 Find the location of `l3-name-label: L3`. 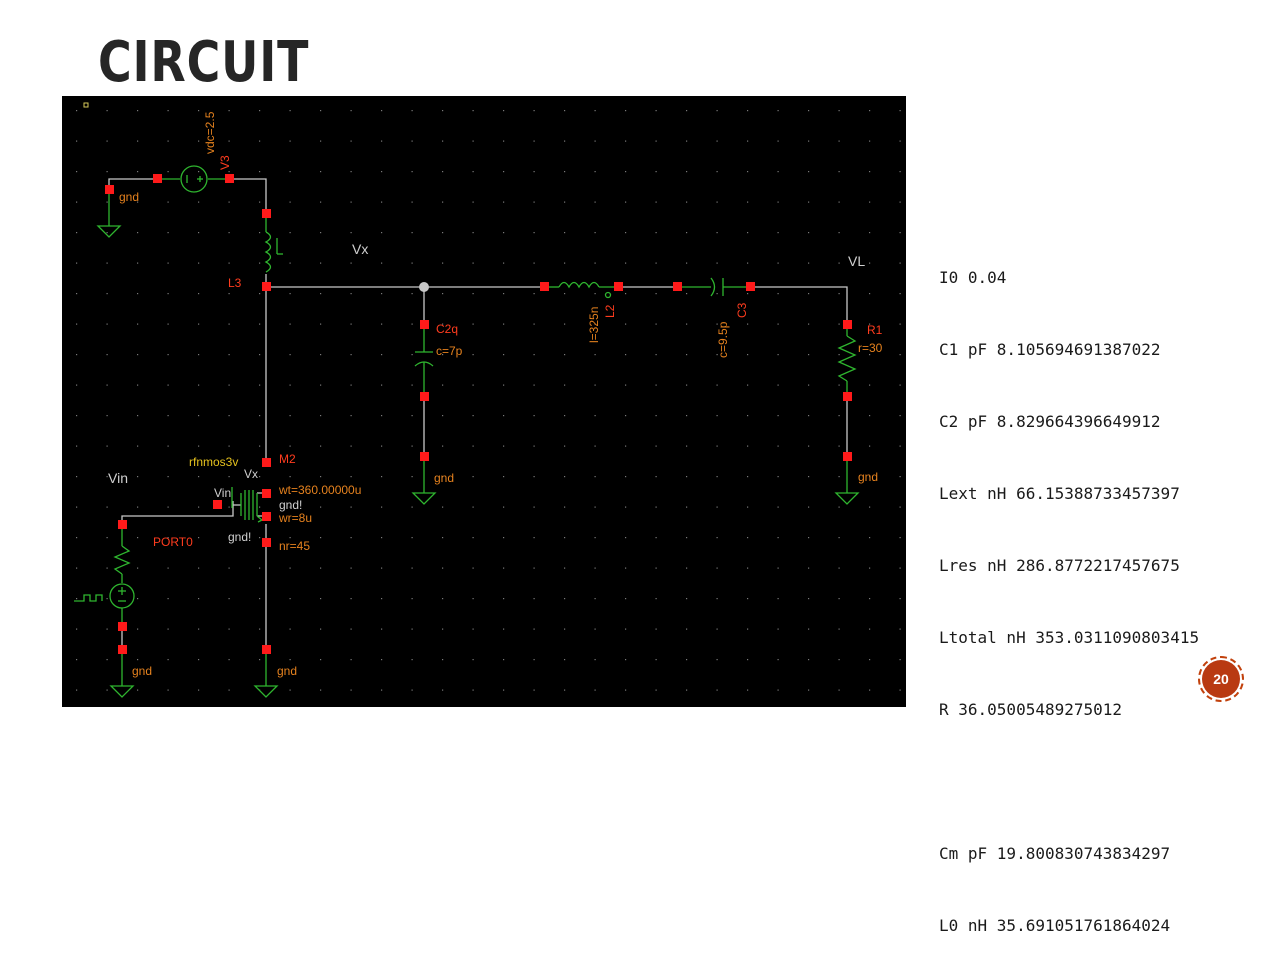

l3-name-label: L3 is located at coordinates (235, 283).